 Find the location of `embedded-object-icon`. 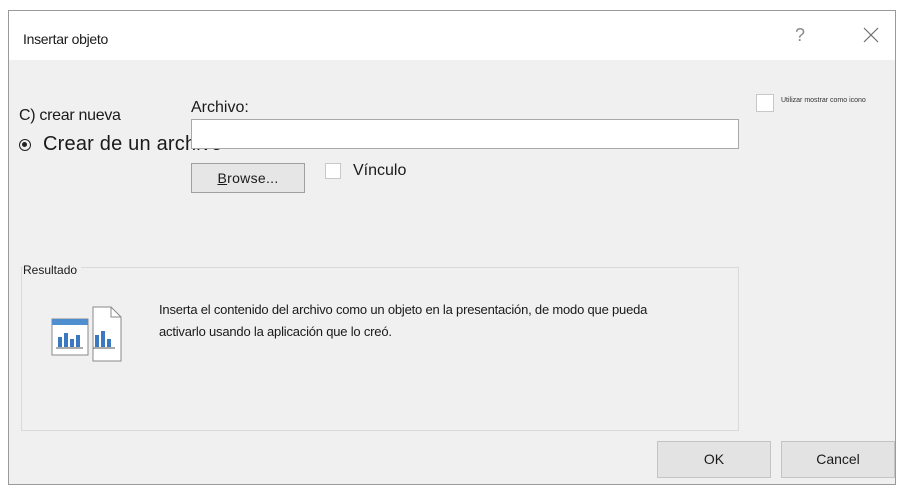

embedded-object-icon is located at coordinates (87, 334).